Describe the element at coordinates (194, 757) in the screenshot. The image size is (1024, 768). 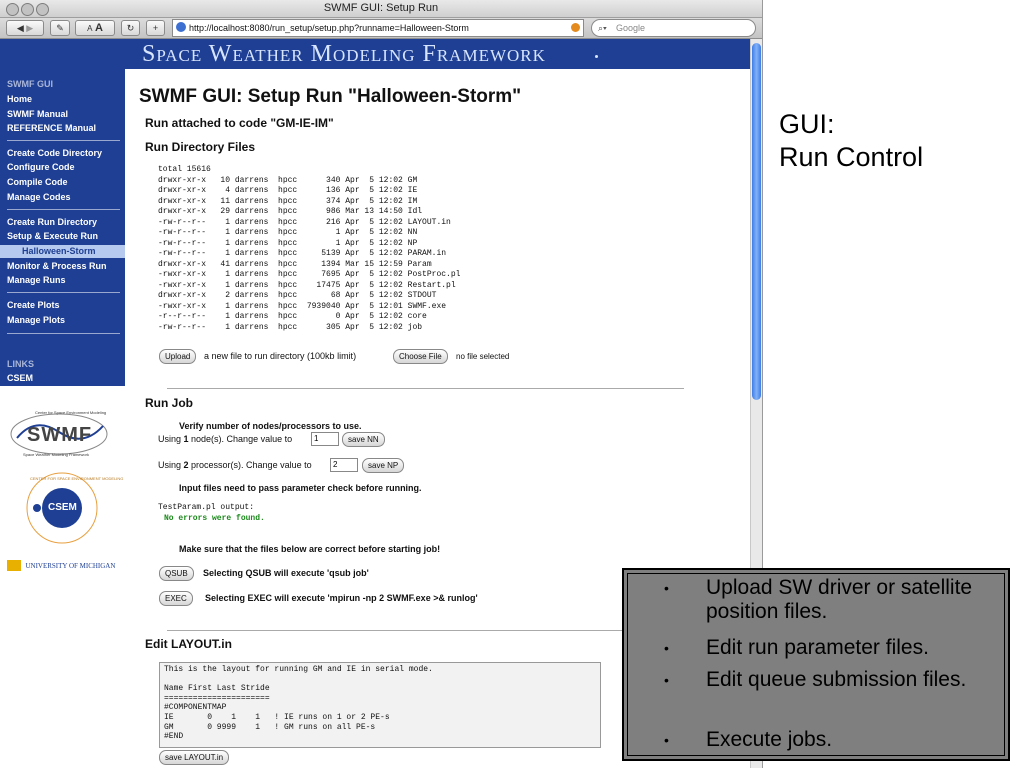
I see `save-layout-button: save LAYOUT.in` at that location.